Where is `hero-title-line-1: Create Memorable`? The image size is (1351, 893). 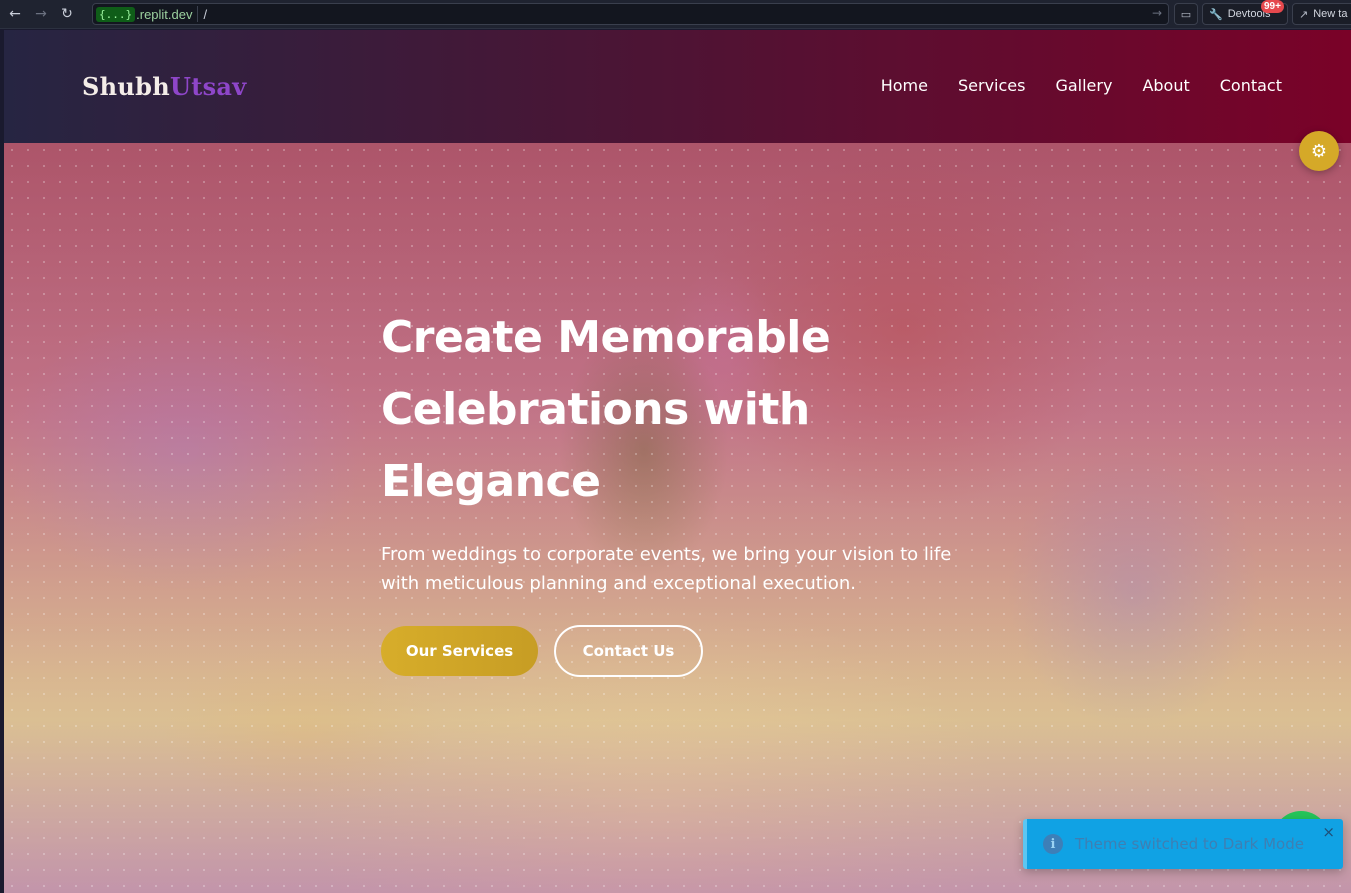
hero-title-line-1: Create Memorable is located at coordinates (606, 337).